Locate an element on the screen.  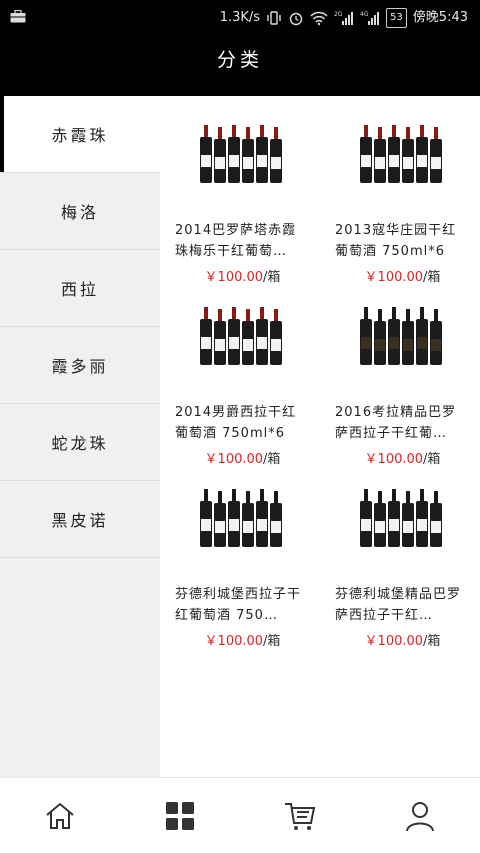
alarm-icon is located at coordinates (296, 19).